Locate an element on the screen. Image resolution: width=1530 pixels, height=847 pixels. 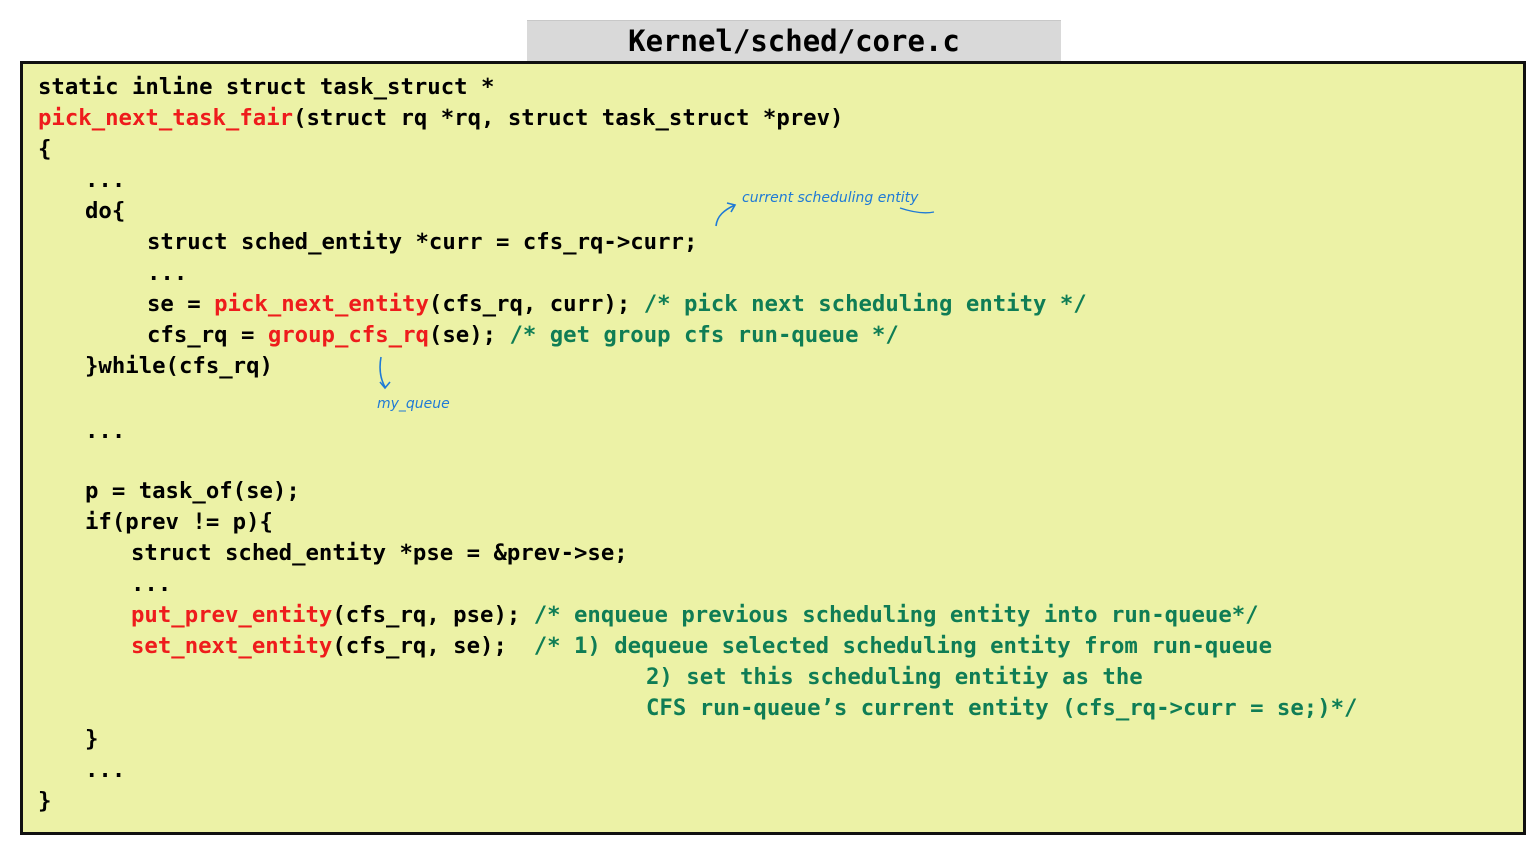
queue-note-arrowhead is located at coordinates (385, 385).